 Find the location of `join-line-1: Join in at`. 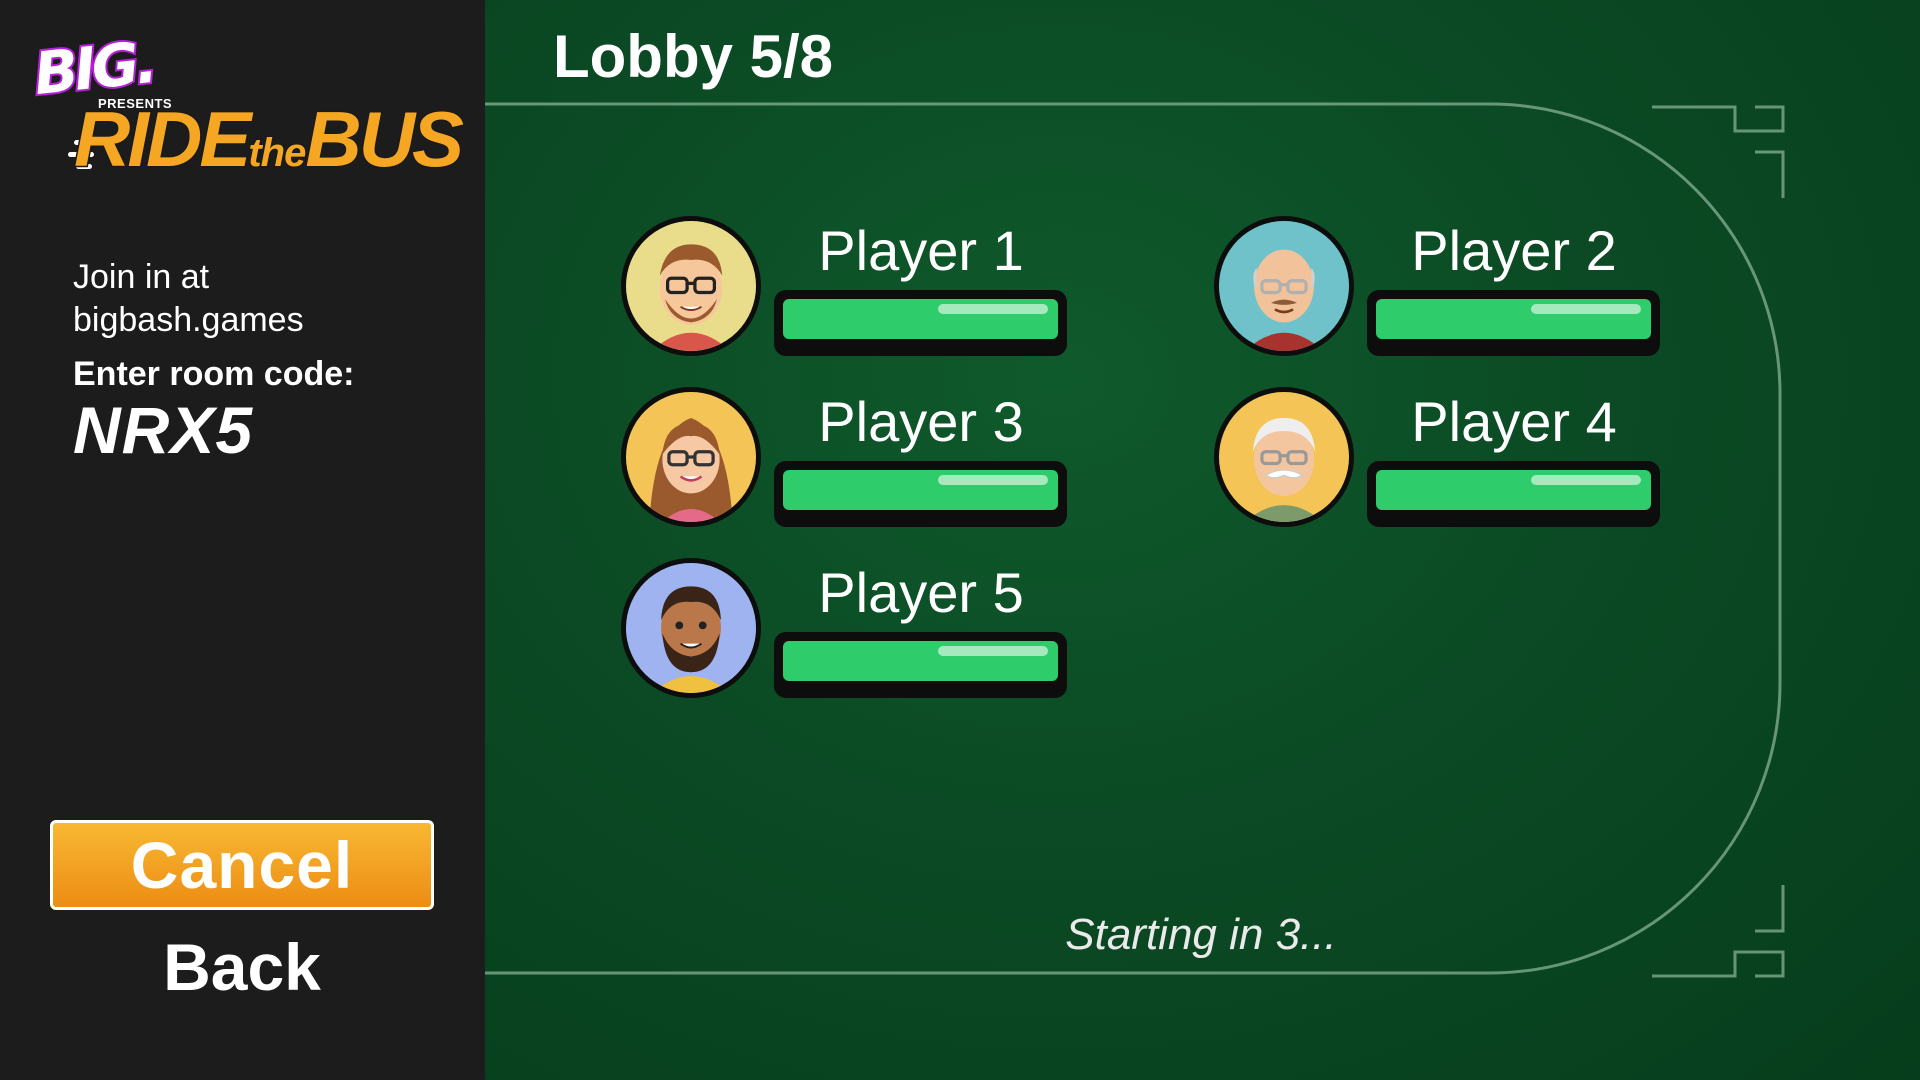

join-line-1: Join in at is located at coordinates (141, 277).